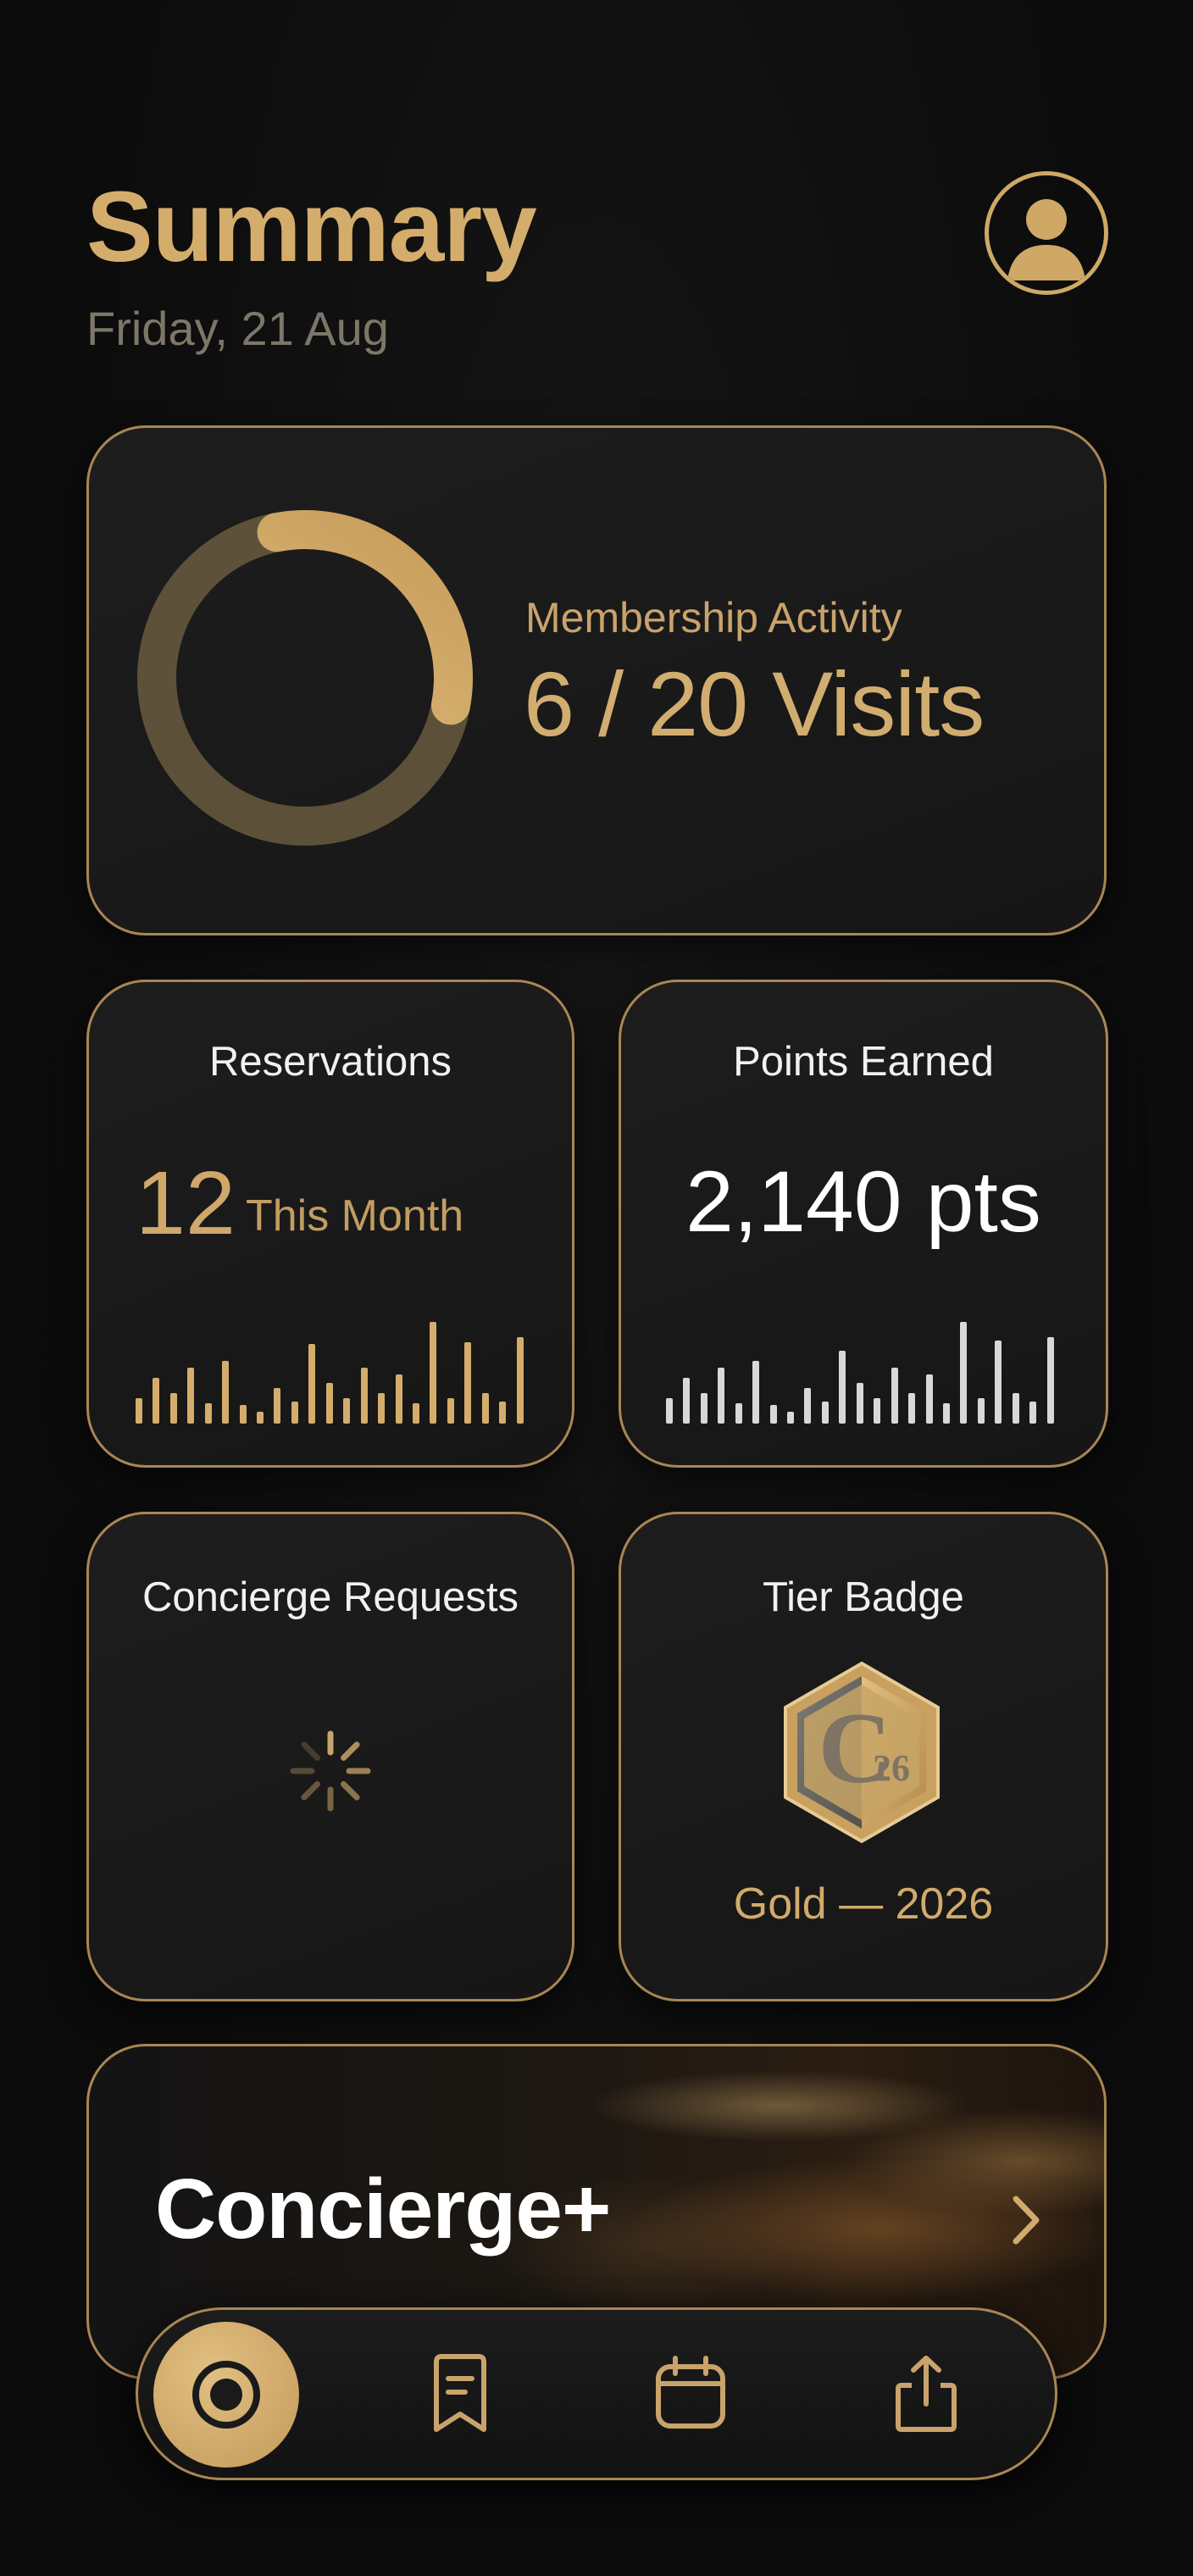  What do you see at coordinates (186, 1203) in the screenshot?
I see `reservations-count: 12` at bounding box center [186, 1203].